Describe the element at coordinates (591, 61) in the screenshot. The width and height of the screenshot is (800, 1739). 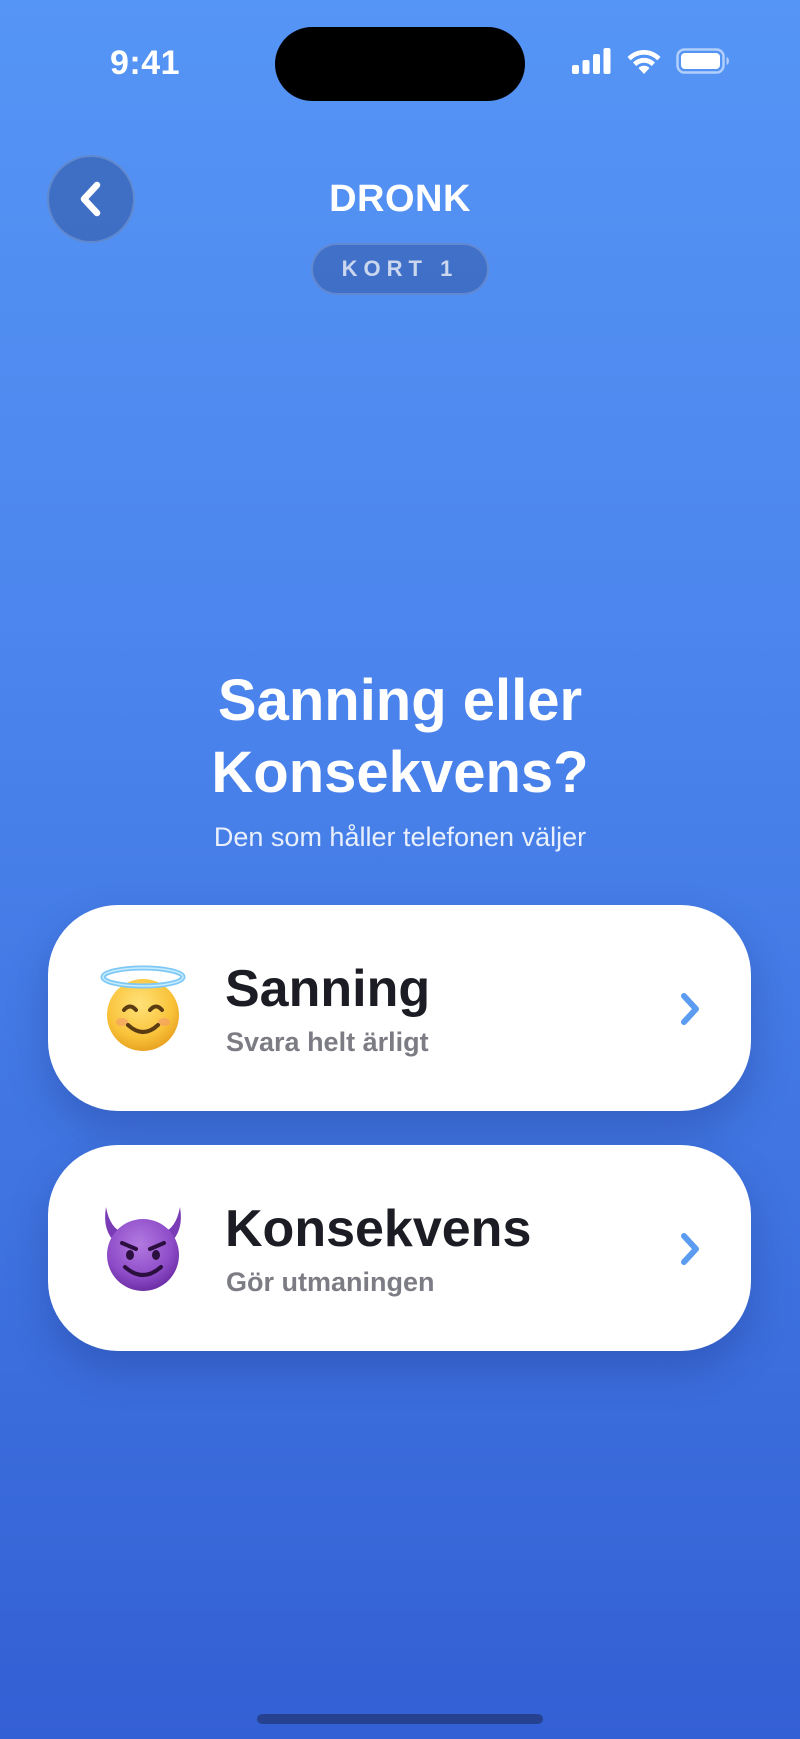
I see `cellular-signal-icon` at that location.